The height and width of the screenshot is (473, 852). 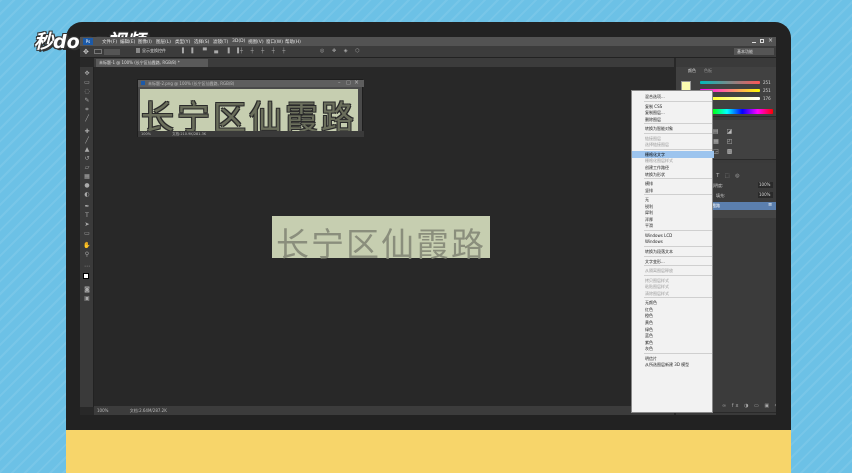 I want to click on green-value: 251, so click(x=767, y=90).